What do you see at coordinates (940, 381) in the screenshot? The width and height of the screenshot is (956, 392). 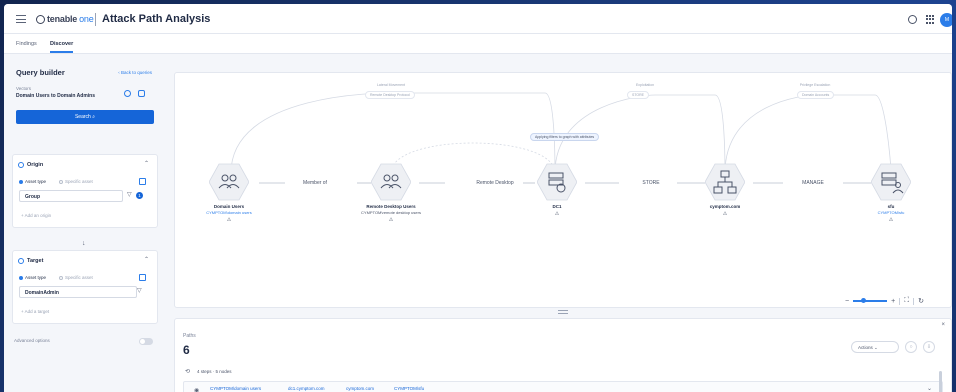 I see `scrollbar` at bounding box center [940, 381].